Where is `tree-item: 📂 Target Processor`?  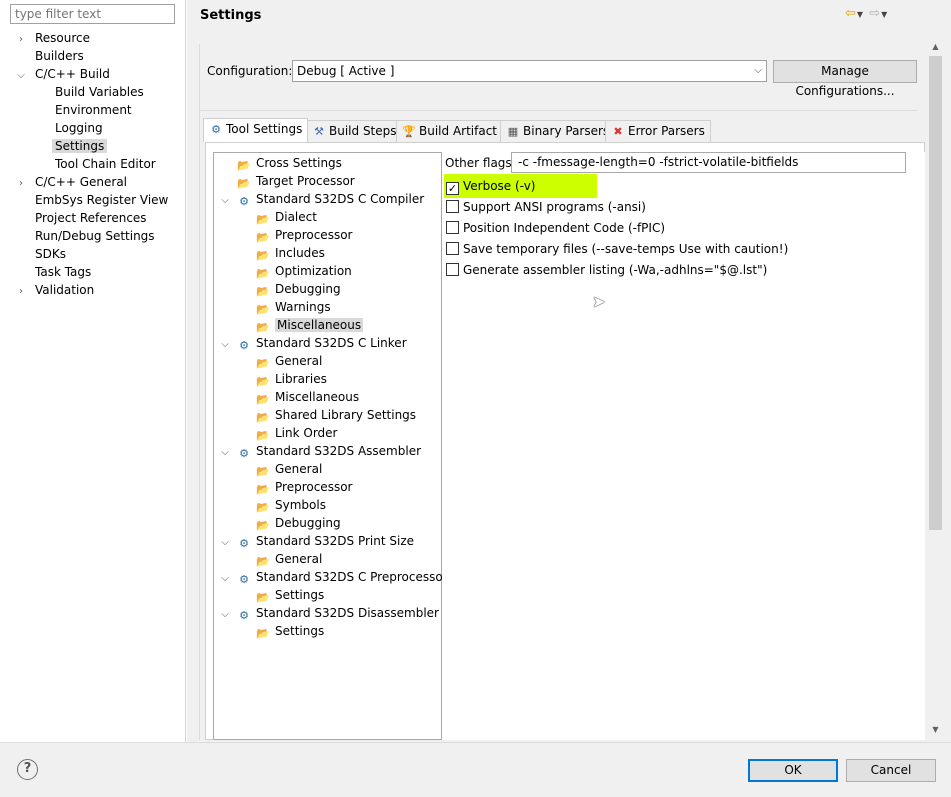
tree-item: 📂 Target Processor is located at coordinates (330, 181).